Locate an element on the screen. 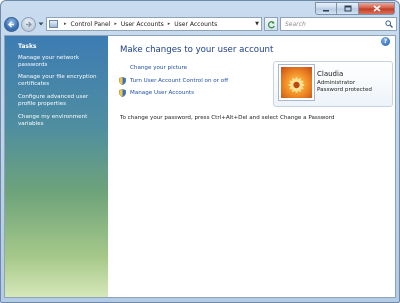 The width and height of the screenshot is (400, 303). maximize-icon is located at coordinates (347, 8).